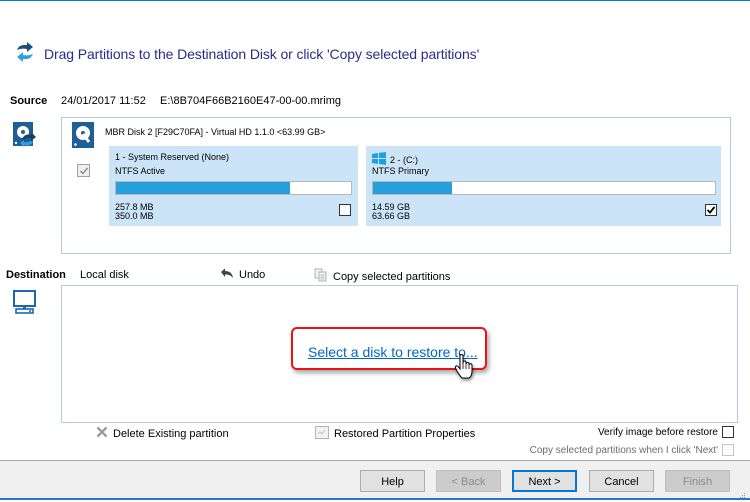  What do you see at coordinates (83, 170) in the screenshot?
I see `disk-select-checkbox` at bounding box center [83, 170].